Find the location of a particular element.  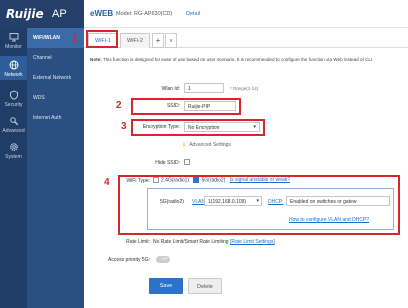

encryption-type-label: Encryption Type: is located at coordinates (161, 127).